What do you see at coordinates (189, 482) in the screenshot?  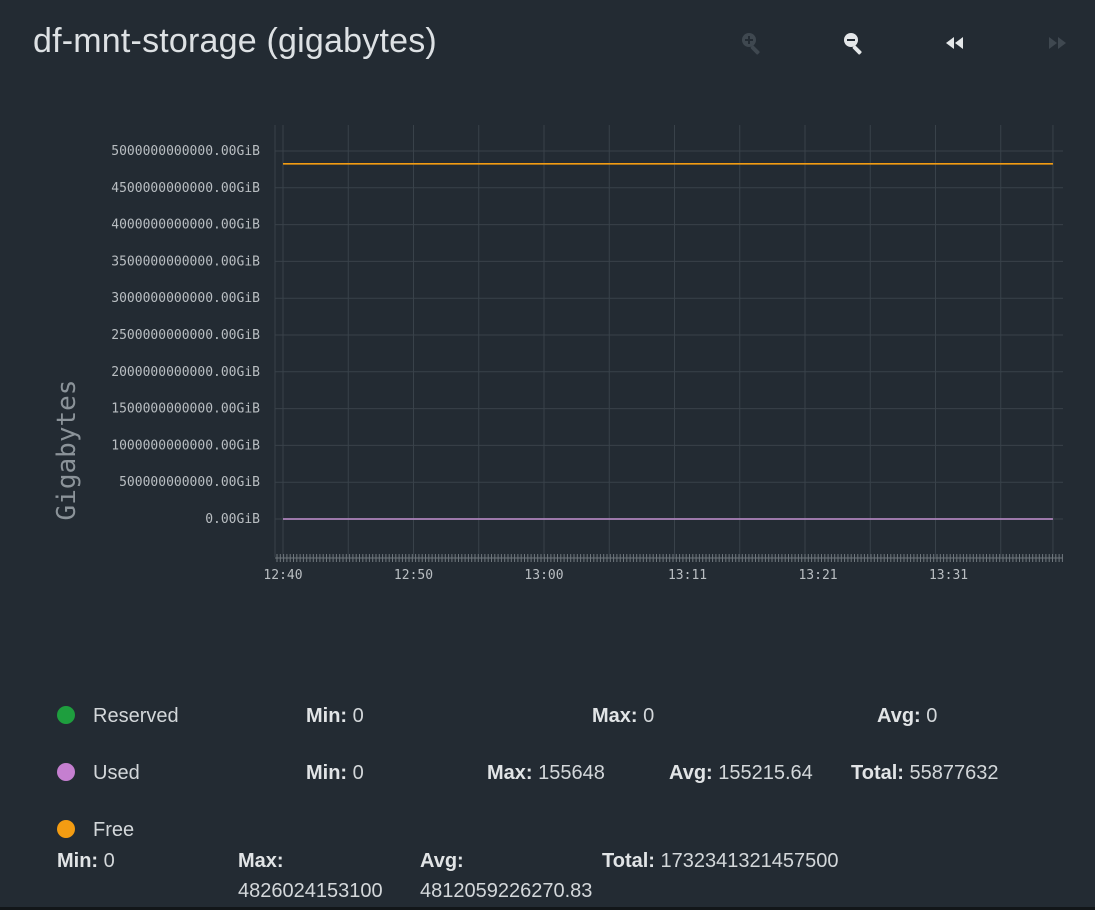 I see `y-tick-label: 500000000000.00GiB` at bounding box center [189, 482].